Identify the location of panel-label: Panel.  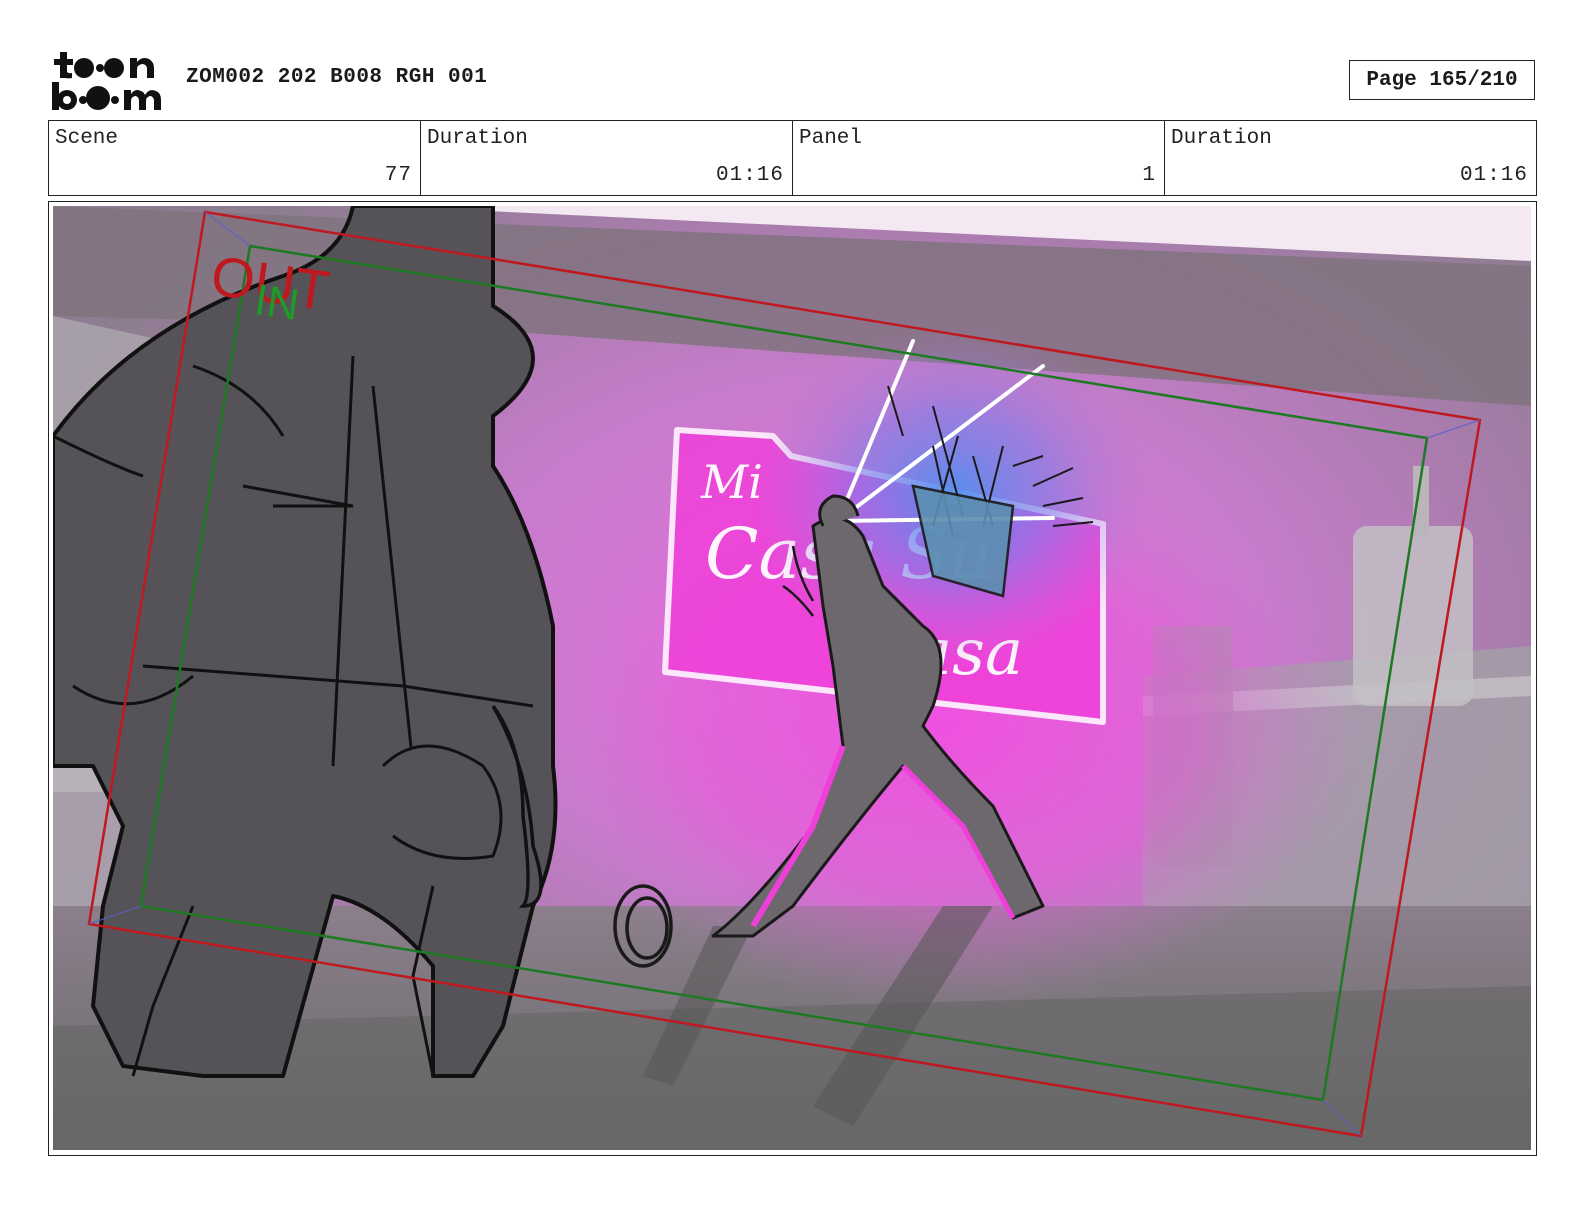
(831, 138).